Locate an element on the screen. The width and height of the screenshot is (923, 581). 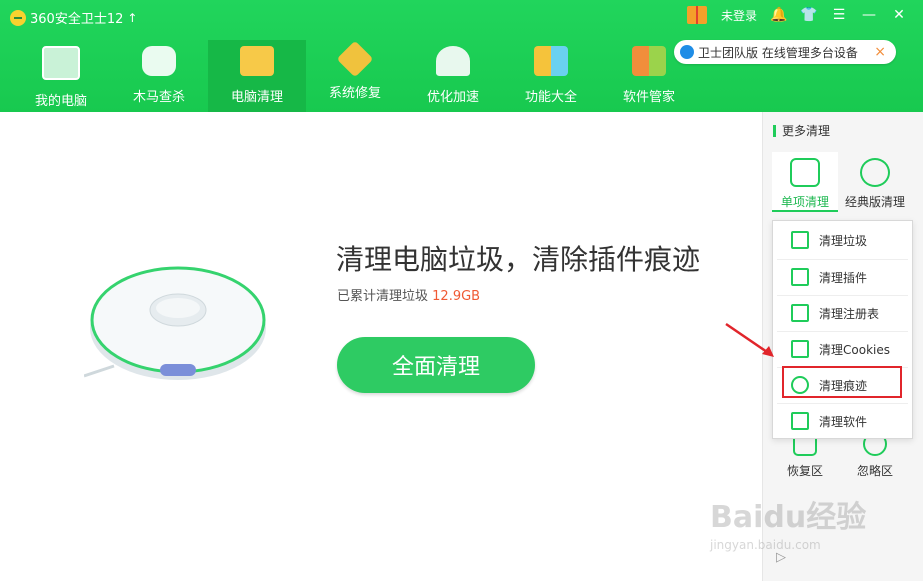
menu-item-clean-plugins: 清理插件 is located at coordinates (842, 276).